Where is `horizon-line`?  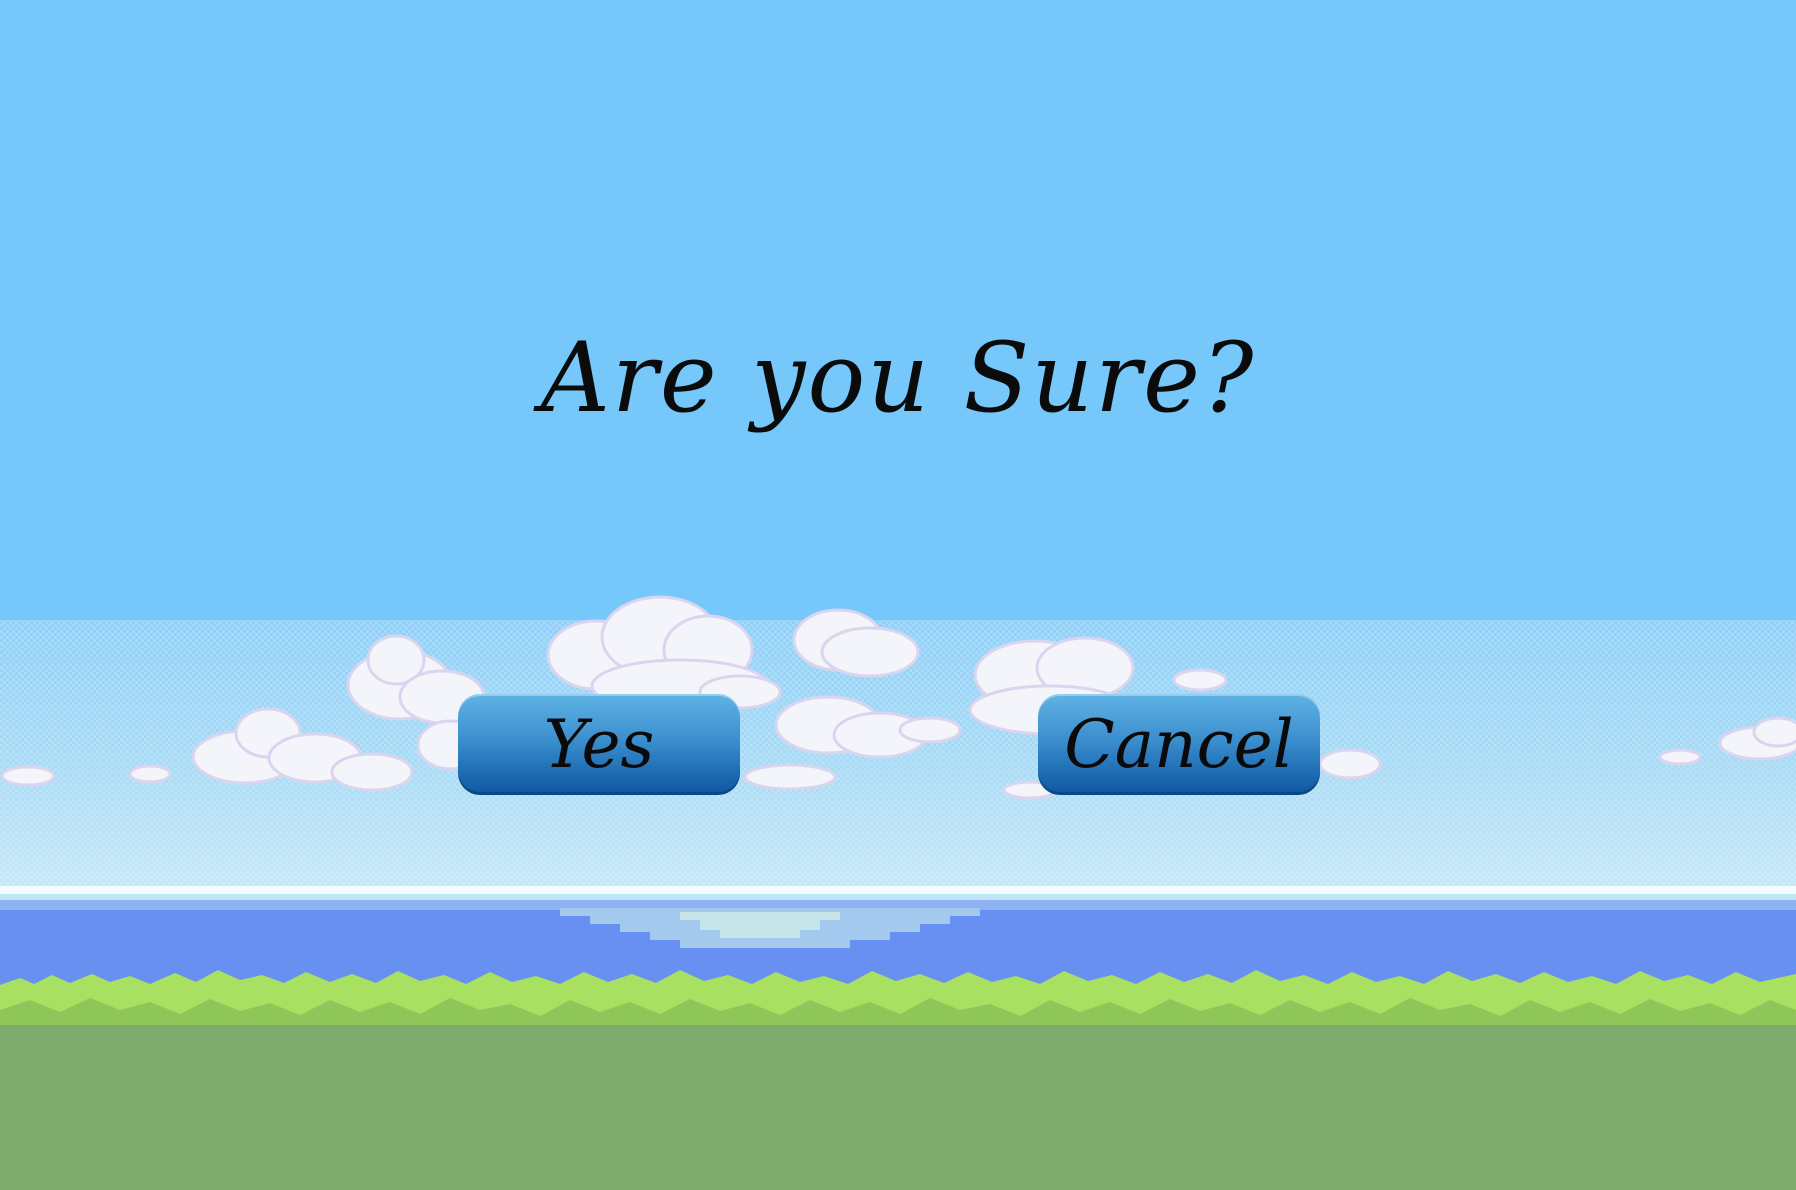 horizon-line is located at coordinates (898, 890).